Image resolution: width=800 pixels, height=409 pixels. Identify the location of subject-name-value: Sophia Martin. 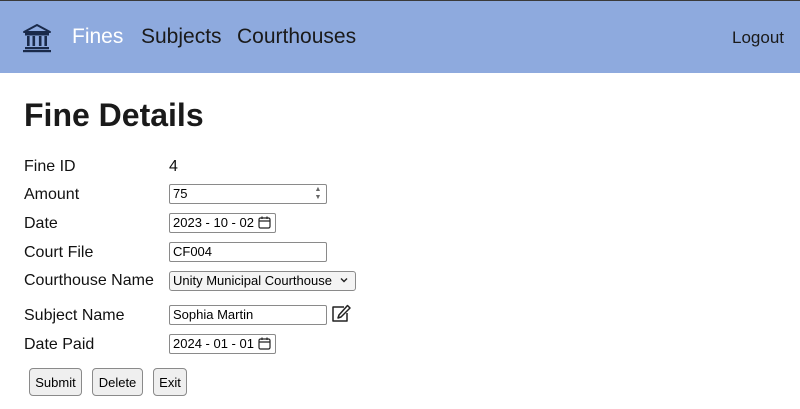
(213, 314).